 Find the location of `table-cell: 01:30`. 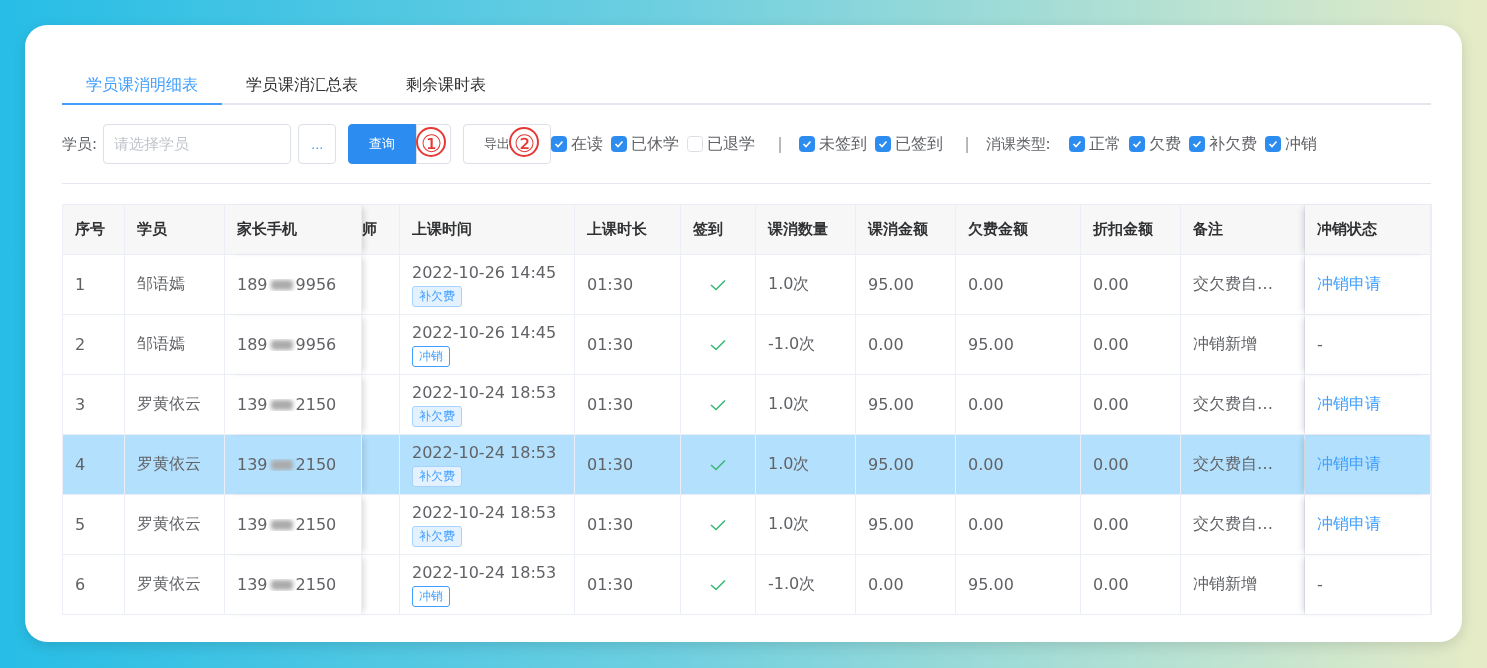

table-cell: 01:30 is located at coordinates (628, 585).